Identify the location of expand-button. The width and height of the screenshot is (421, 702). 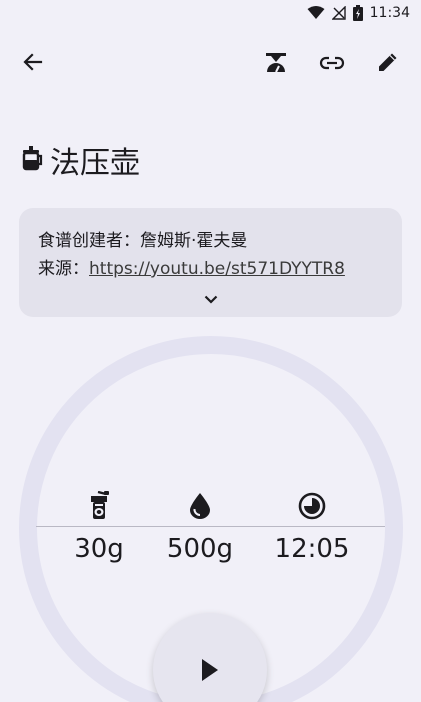
(211, 299).